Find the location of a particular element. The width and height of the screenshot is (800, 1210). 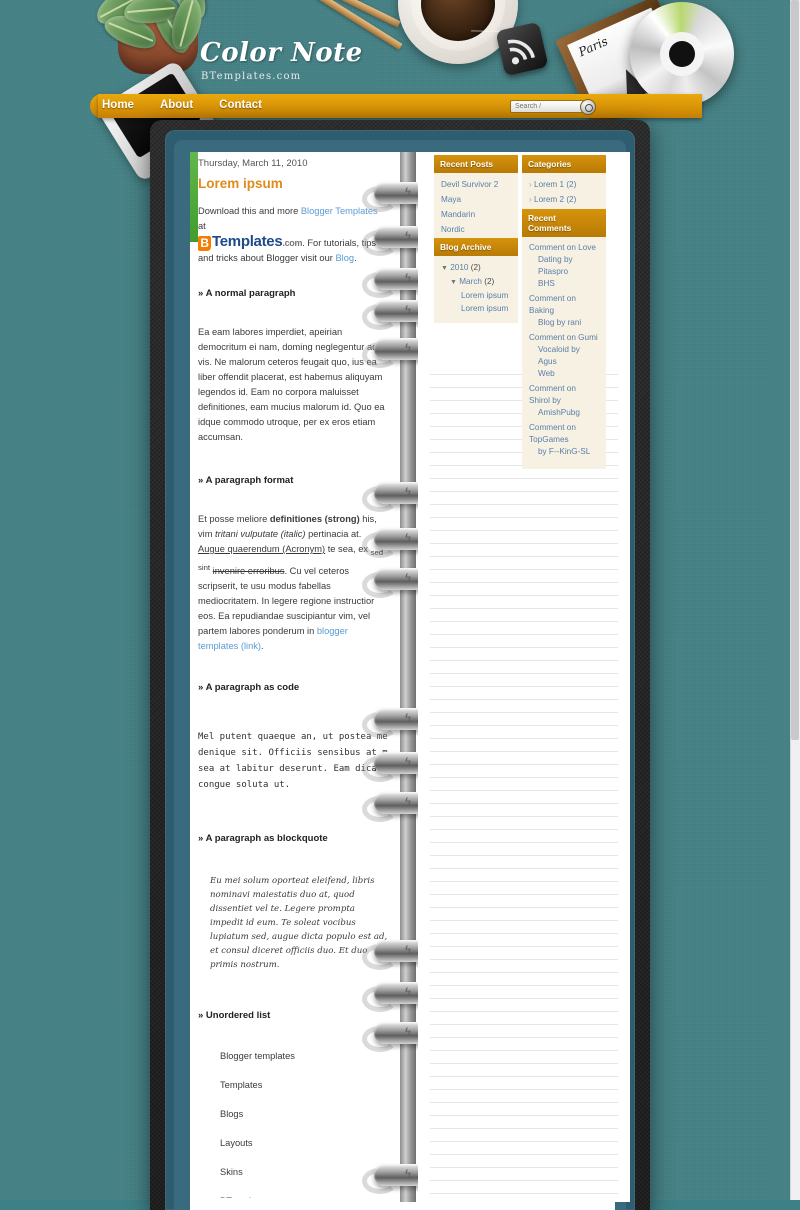

widget-title: Categories is located at coordinates (564, 164).